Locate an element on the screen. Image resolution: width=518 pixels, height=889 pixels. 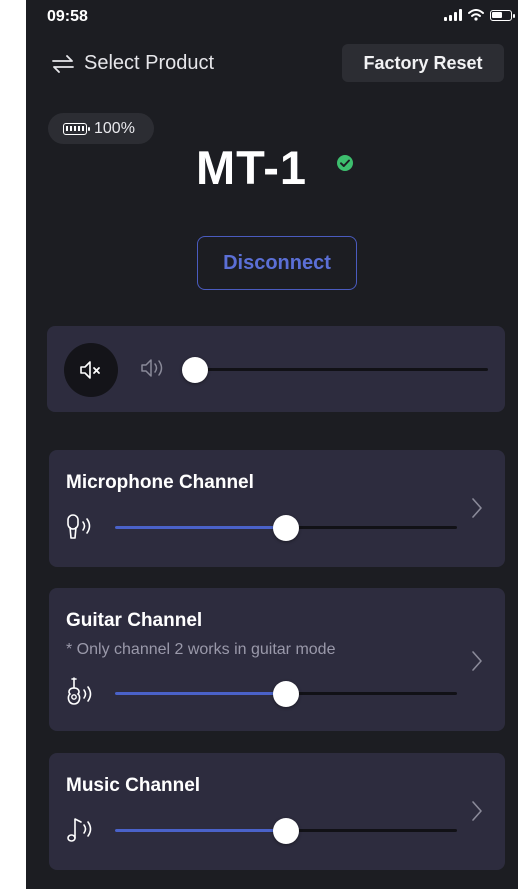
signal-icon is located at coordinates (453, 15).